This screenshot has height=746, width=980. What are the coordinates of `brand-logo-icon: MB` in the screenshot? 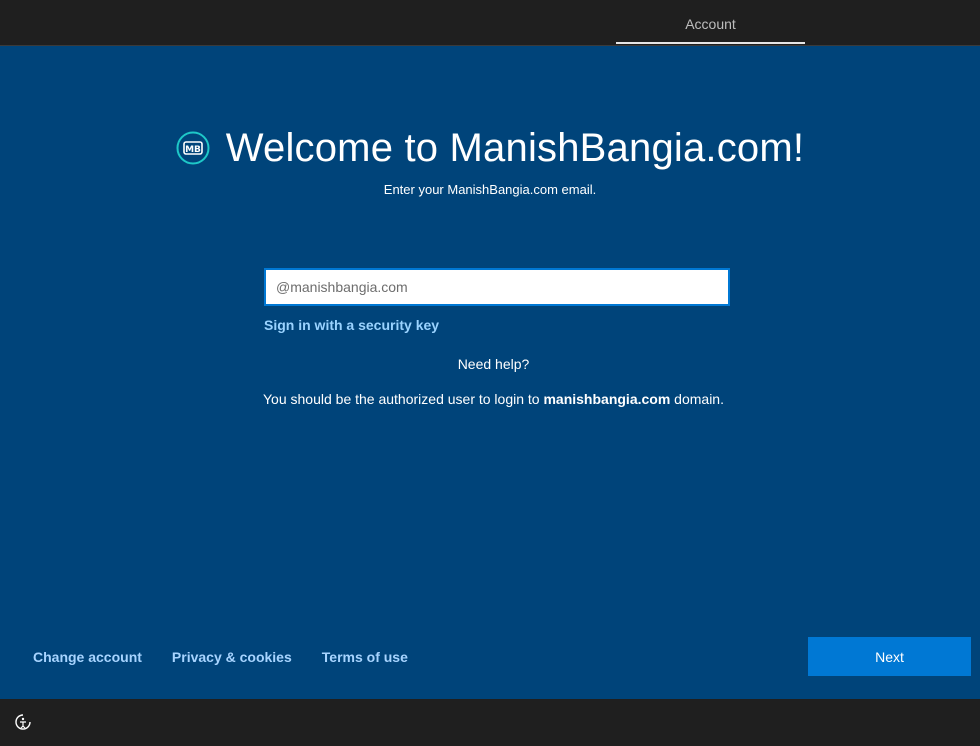 It's located at (193, 148).